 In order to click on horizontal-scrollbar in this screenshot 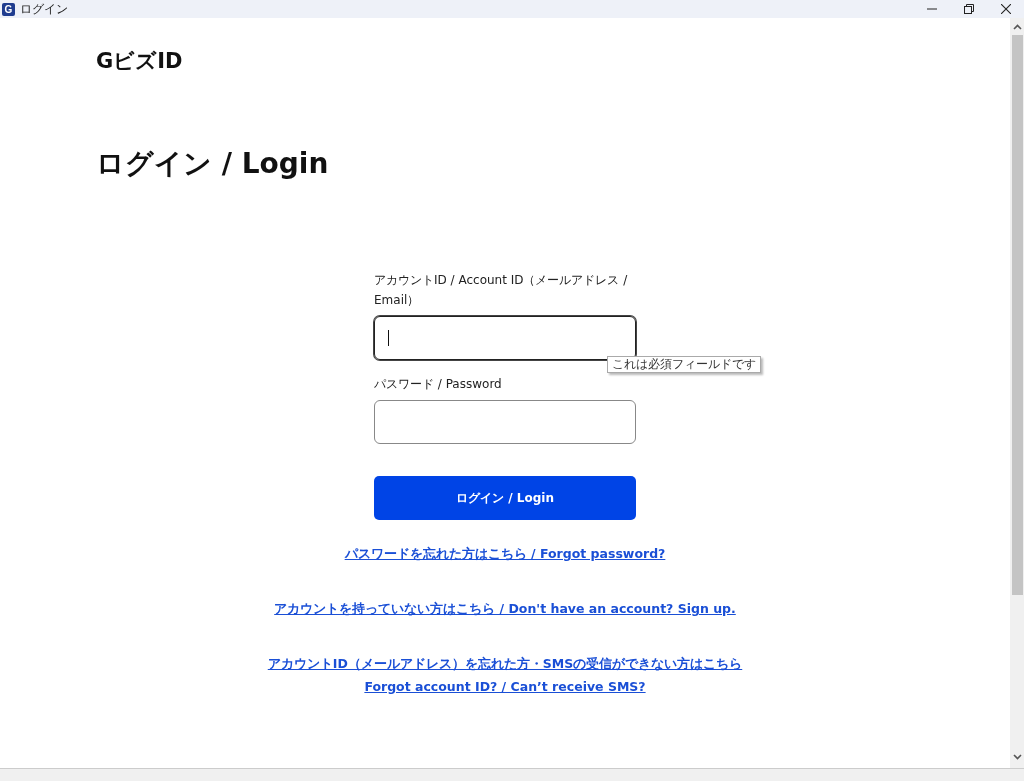, I will do `click(512, 774)`.